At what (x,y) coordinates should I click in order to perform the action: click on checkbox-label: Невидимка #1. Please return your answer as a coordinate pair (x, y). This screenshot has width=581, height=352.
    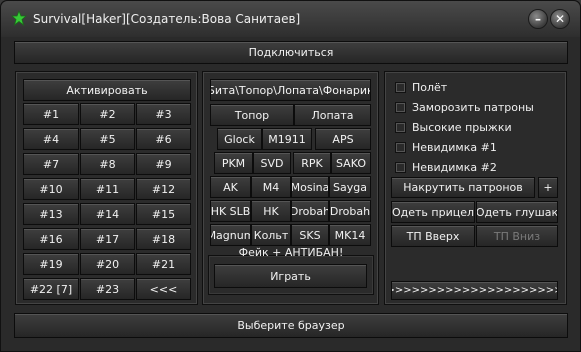
    Looking at the image, I should click on (454, 147).